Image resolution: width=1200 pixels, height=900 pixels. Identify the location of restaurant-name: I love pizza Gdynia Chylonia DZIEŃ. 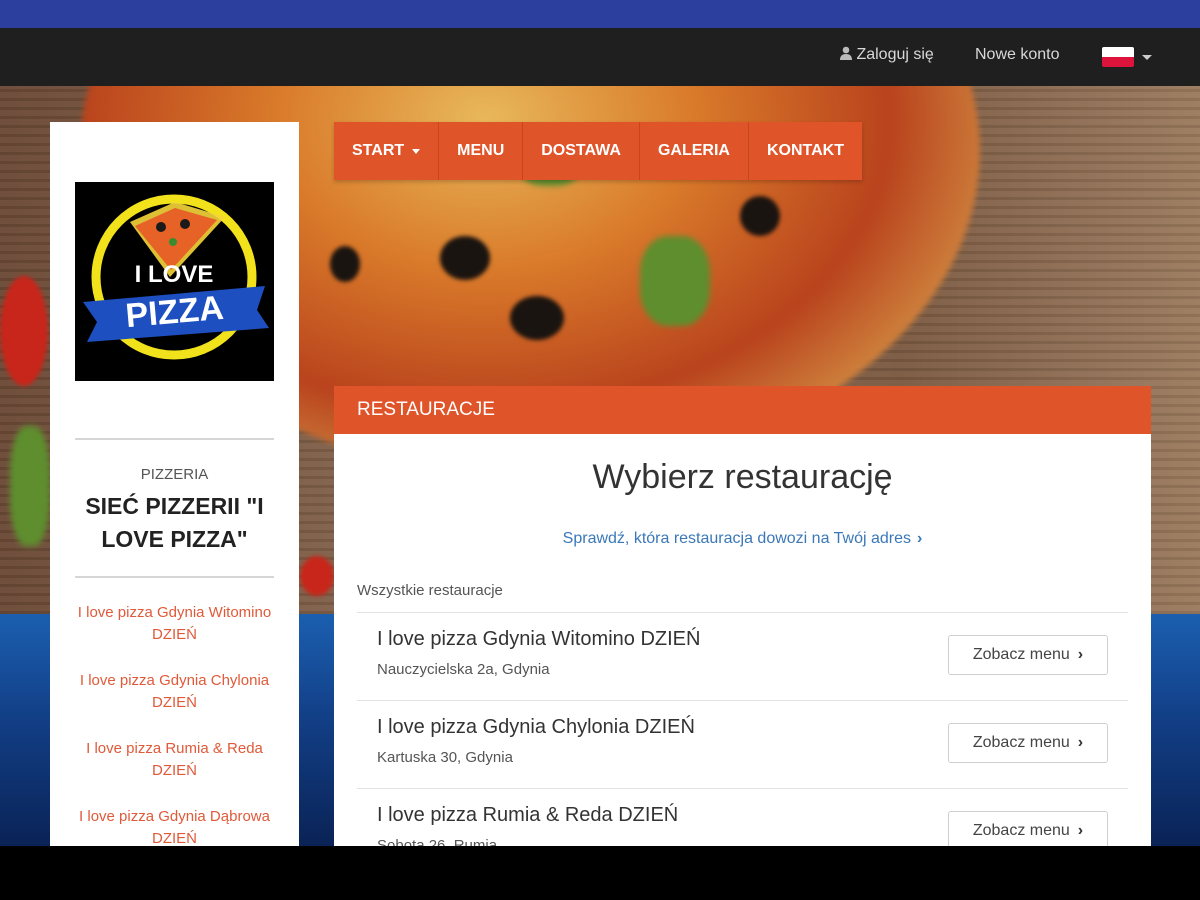
(536, 727).